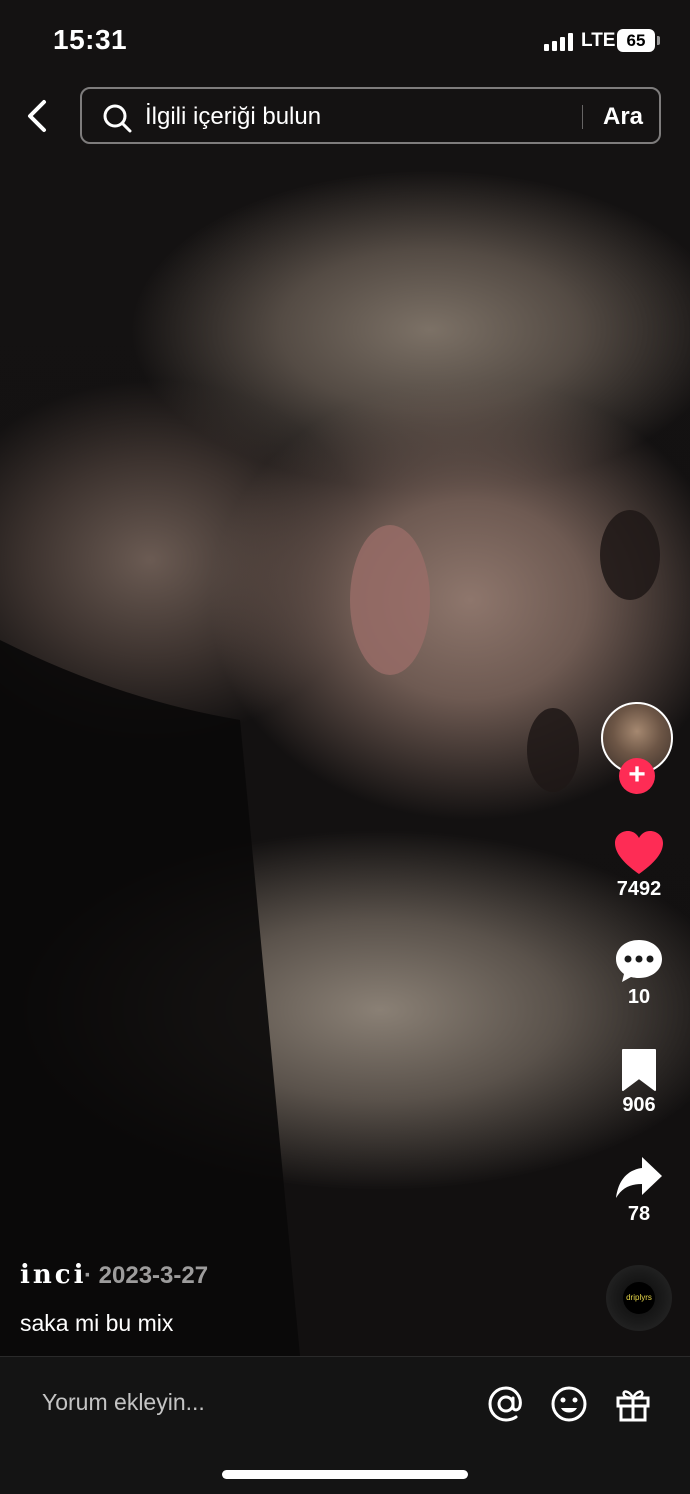 The height and width of the screenshot is (1494, 690). I want to click on search-icon, so click(117, 118).